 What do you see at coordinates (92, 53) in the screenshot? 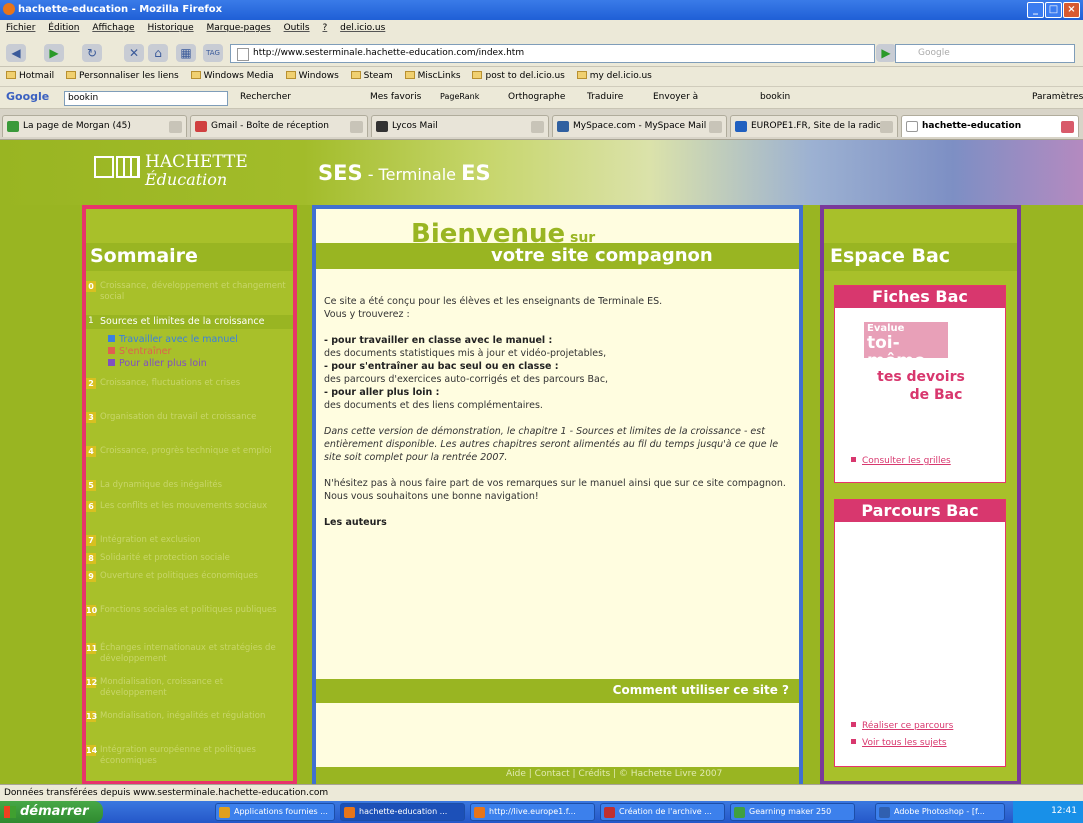
I see `reload-icon: ↻` at bounding box center [92, 53].